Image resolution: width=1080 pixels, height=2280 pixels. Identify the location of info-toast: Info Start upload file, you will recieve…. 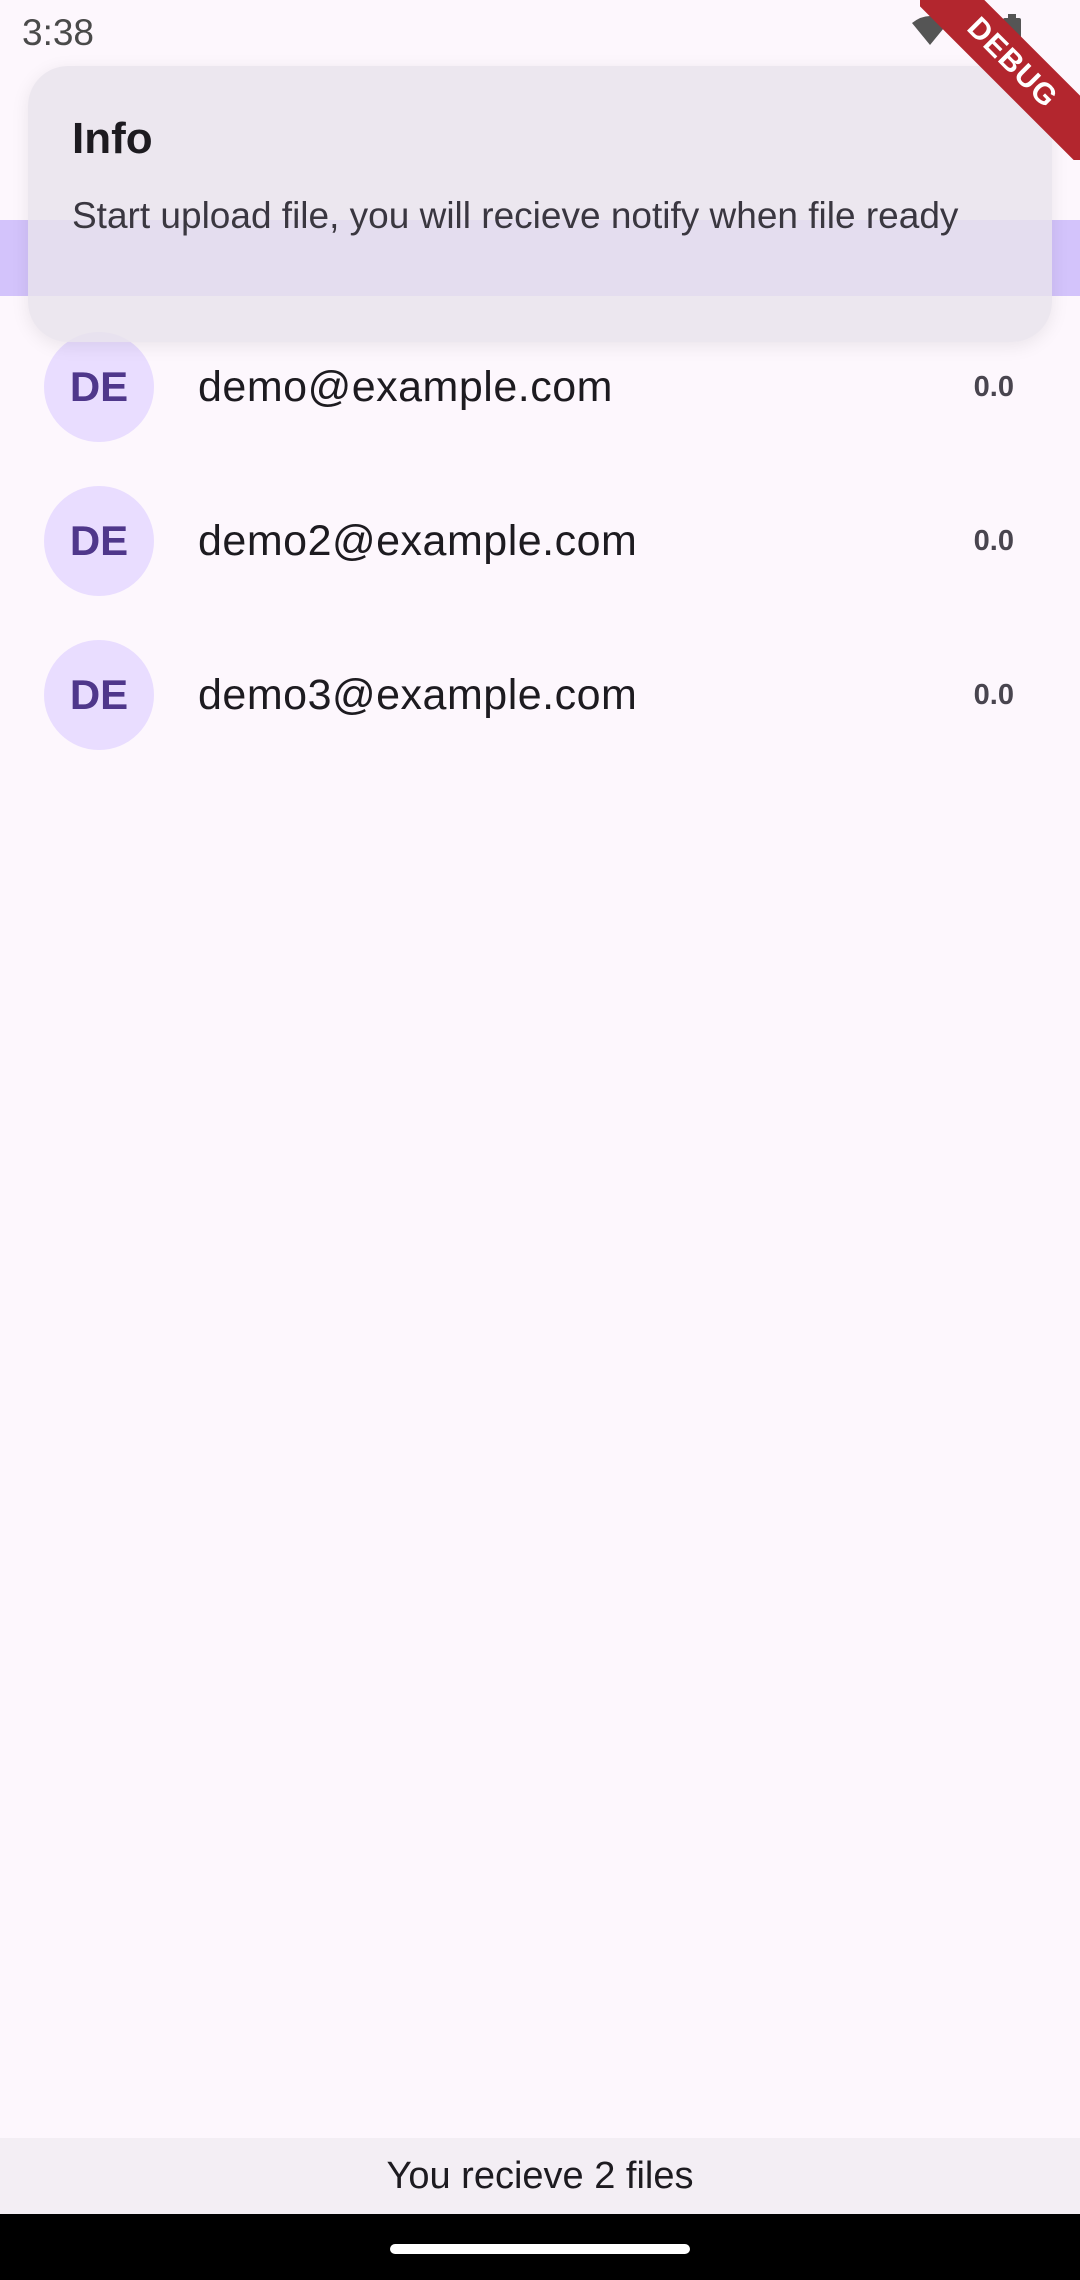
(540, 204).